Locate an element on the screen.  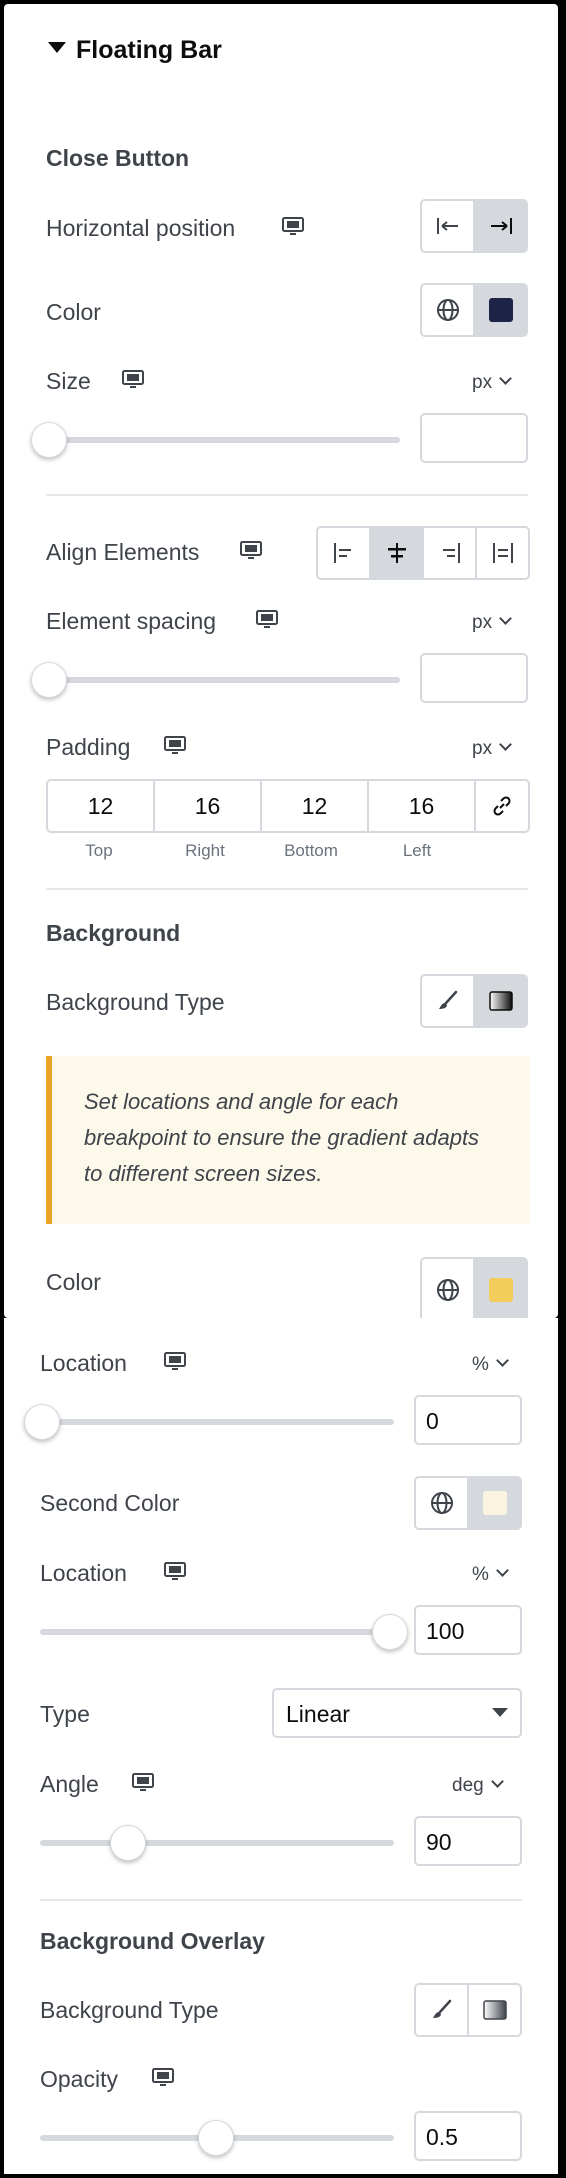
background-classic-button is located at coordinates (447, 1001).